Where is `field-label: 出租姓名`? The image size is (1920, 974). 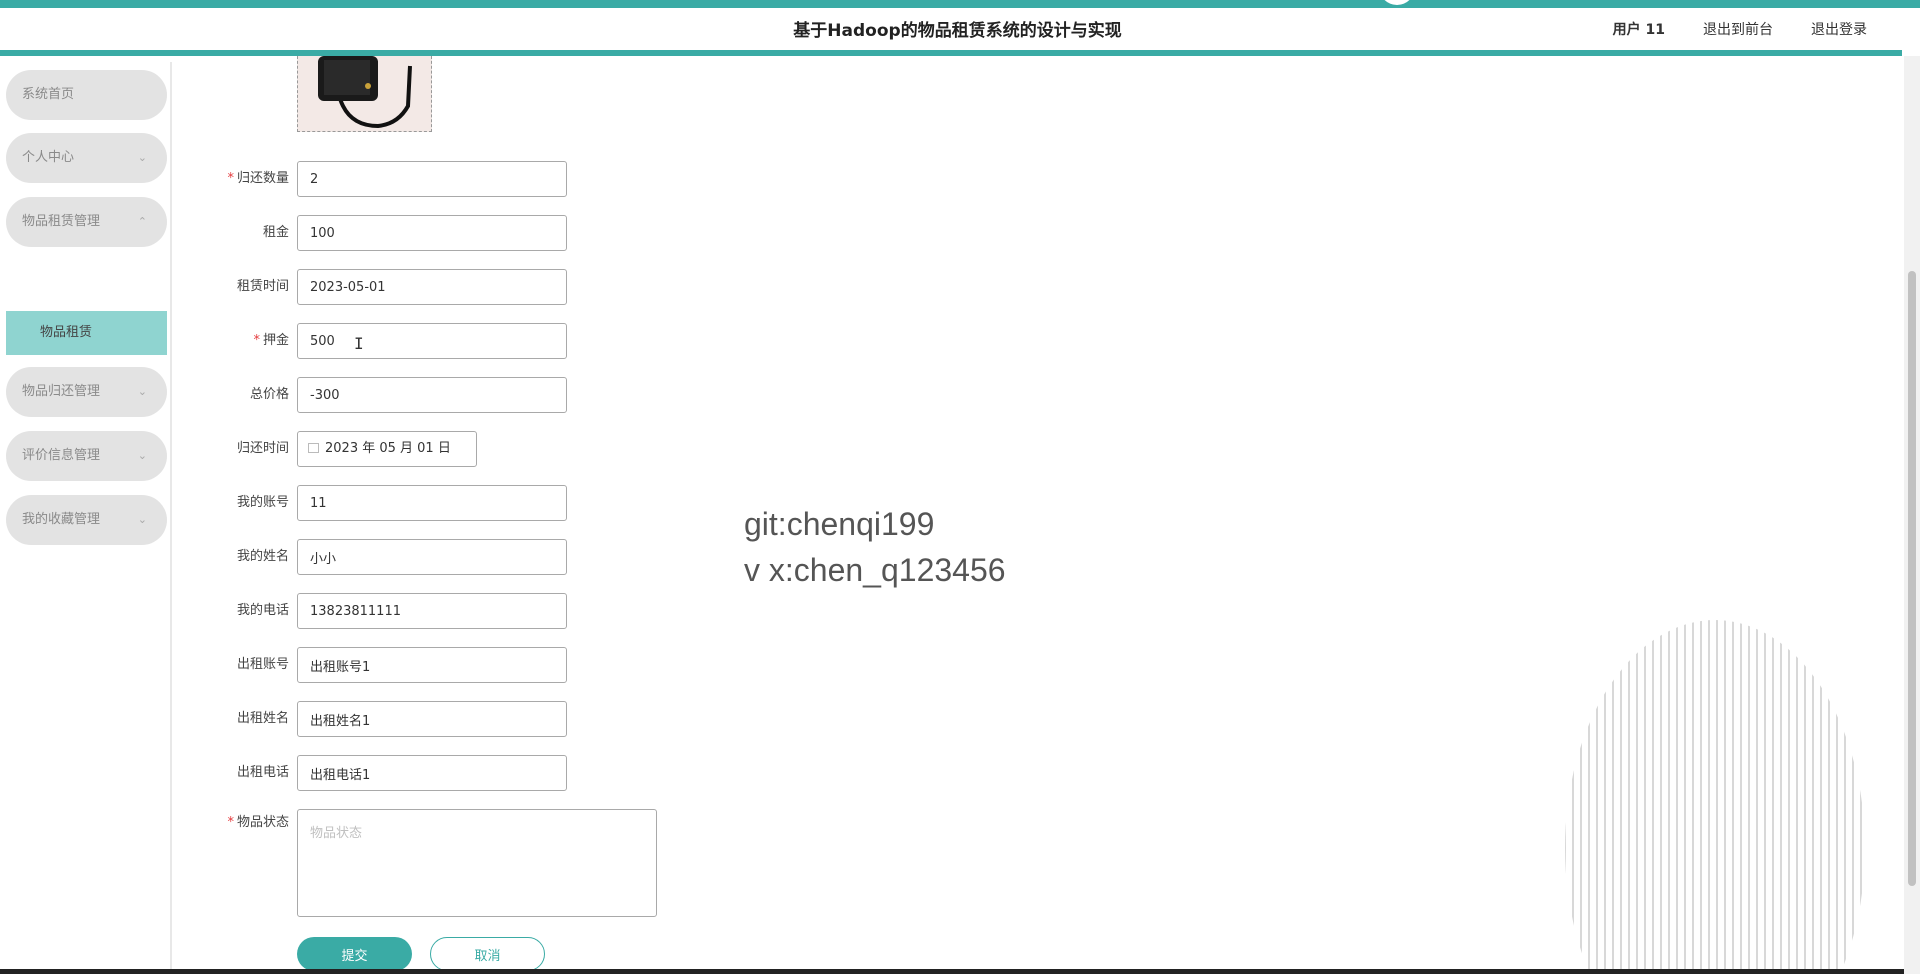 field-label: 出租姓名 is located at coordinates (262, 718).